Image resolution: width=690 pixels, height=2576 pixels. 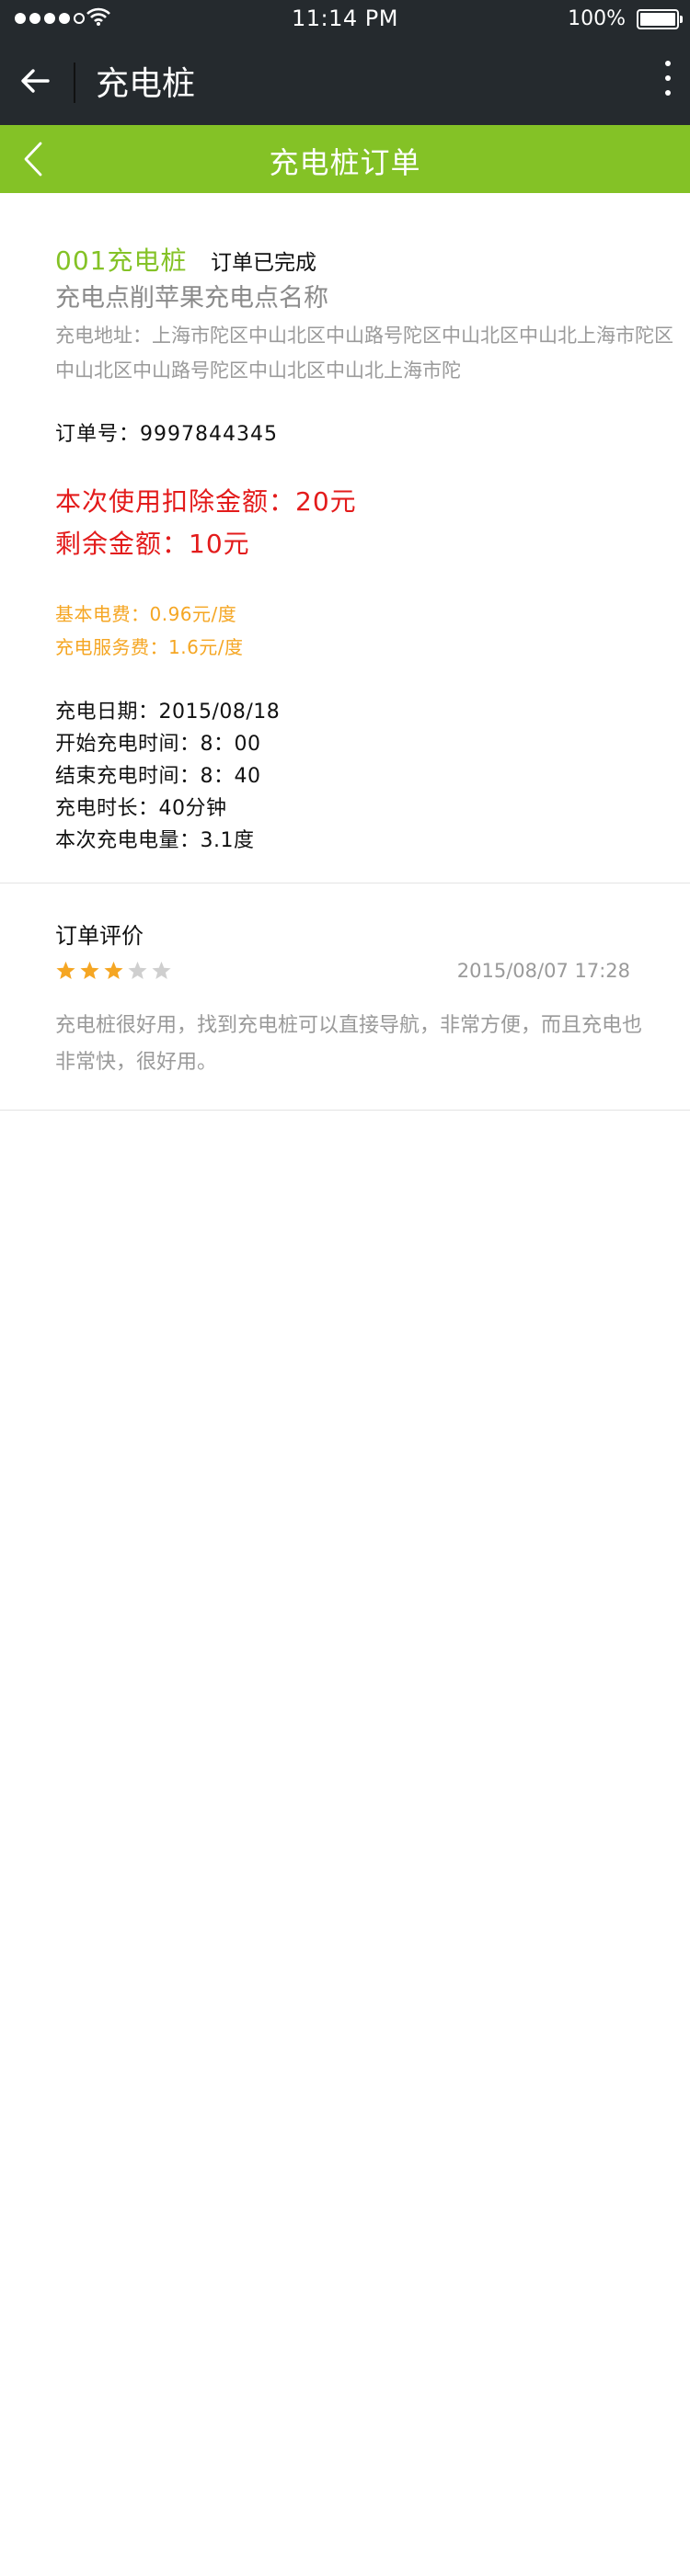 What do you see at coordinates (345, 1110) in the screenshot?
I see `divider` at bounding box center [345, 1110].